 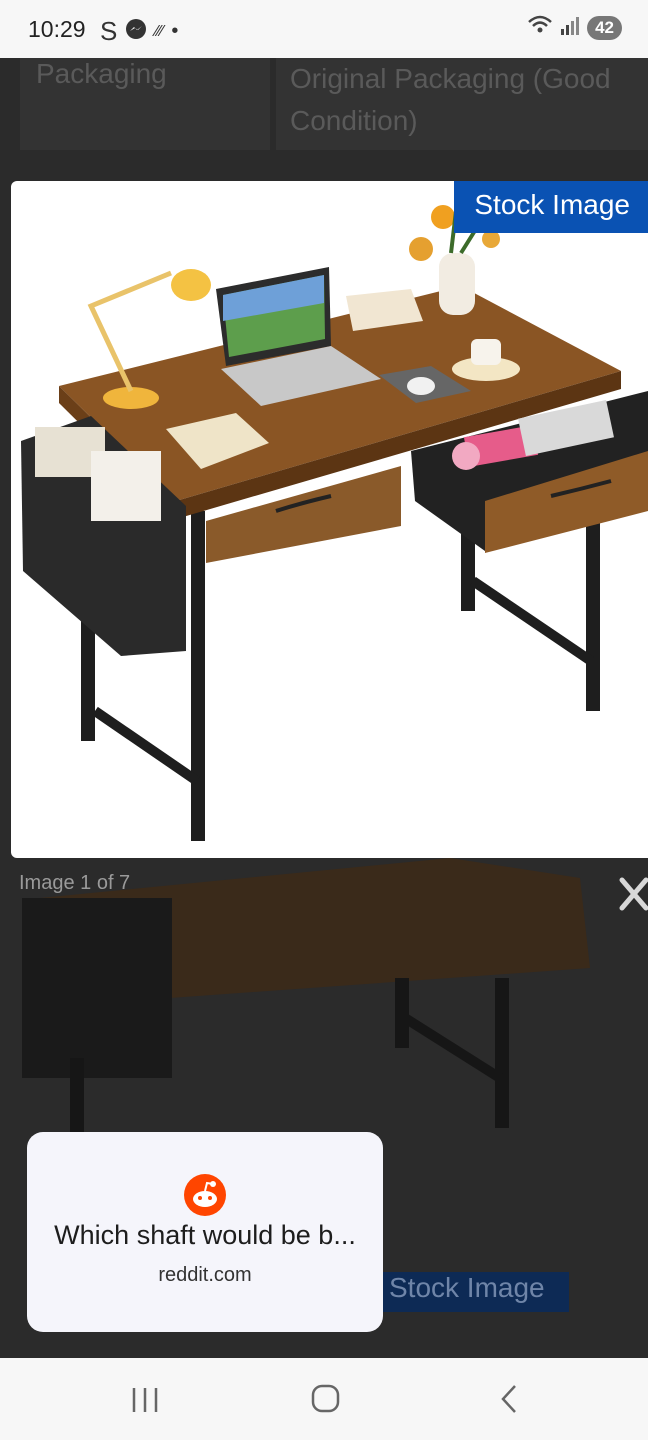 What do you see at coordinates (109, 31) in the screenshot?
I see `s-app-icon: S` at bounding box center [109, 31].